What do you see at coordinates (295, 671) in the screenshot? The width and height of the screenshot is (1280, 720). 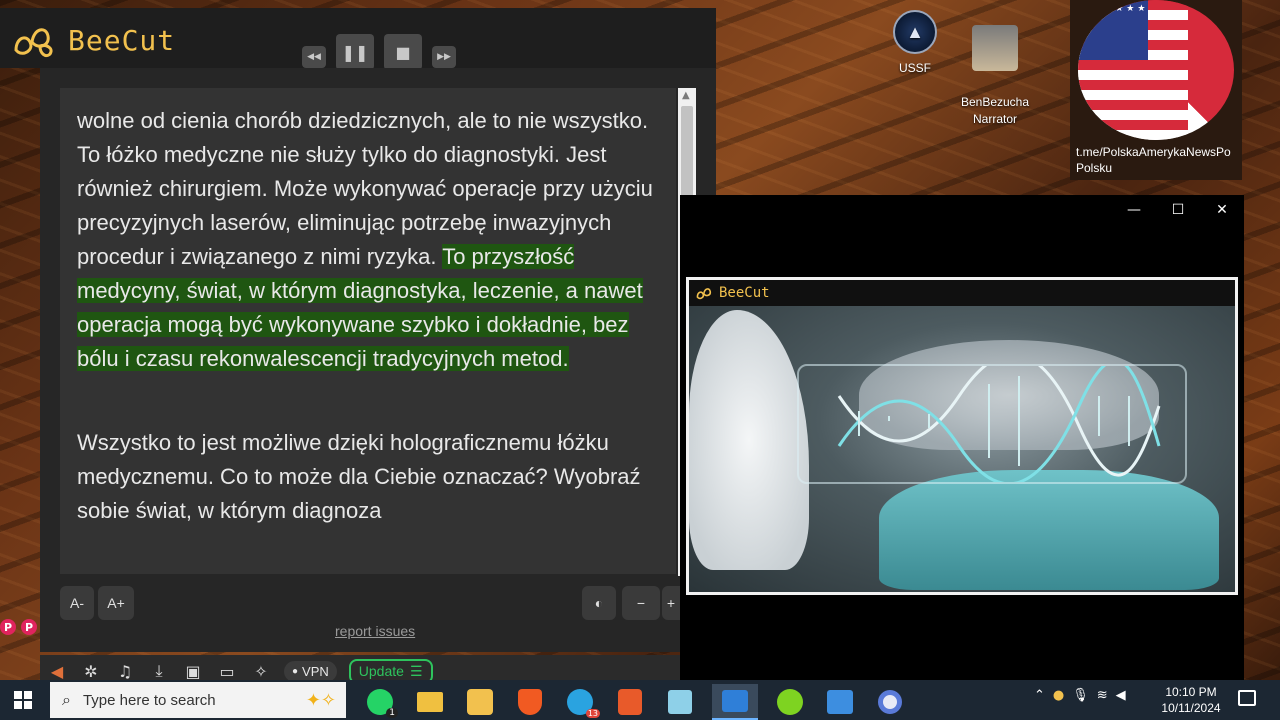 I see `vpn-status-icon: ●` at bounding box center [295, 671].